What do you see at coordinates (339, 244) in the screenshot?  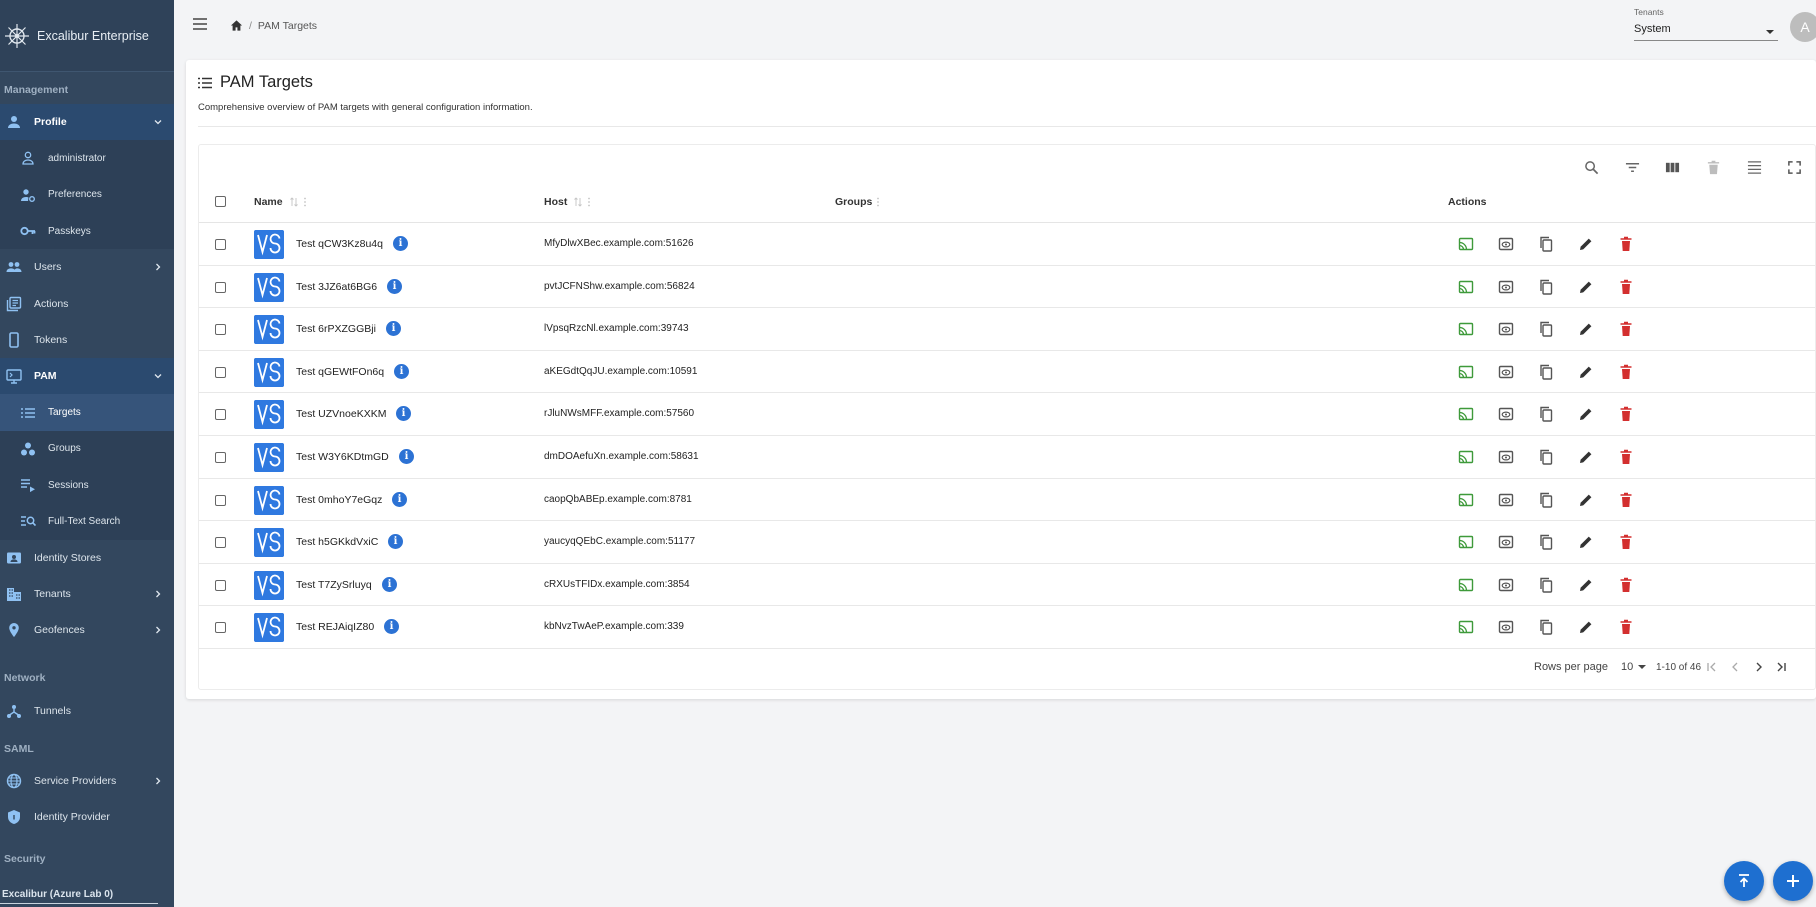 I see `target-name: Test qCW3Kz8u4q` at bounding box center [339, 244].